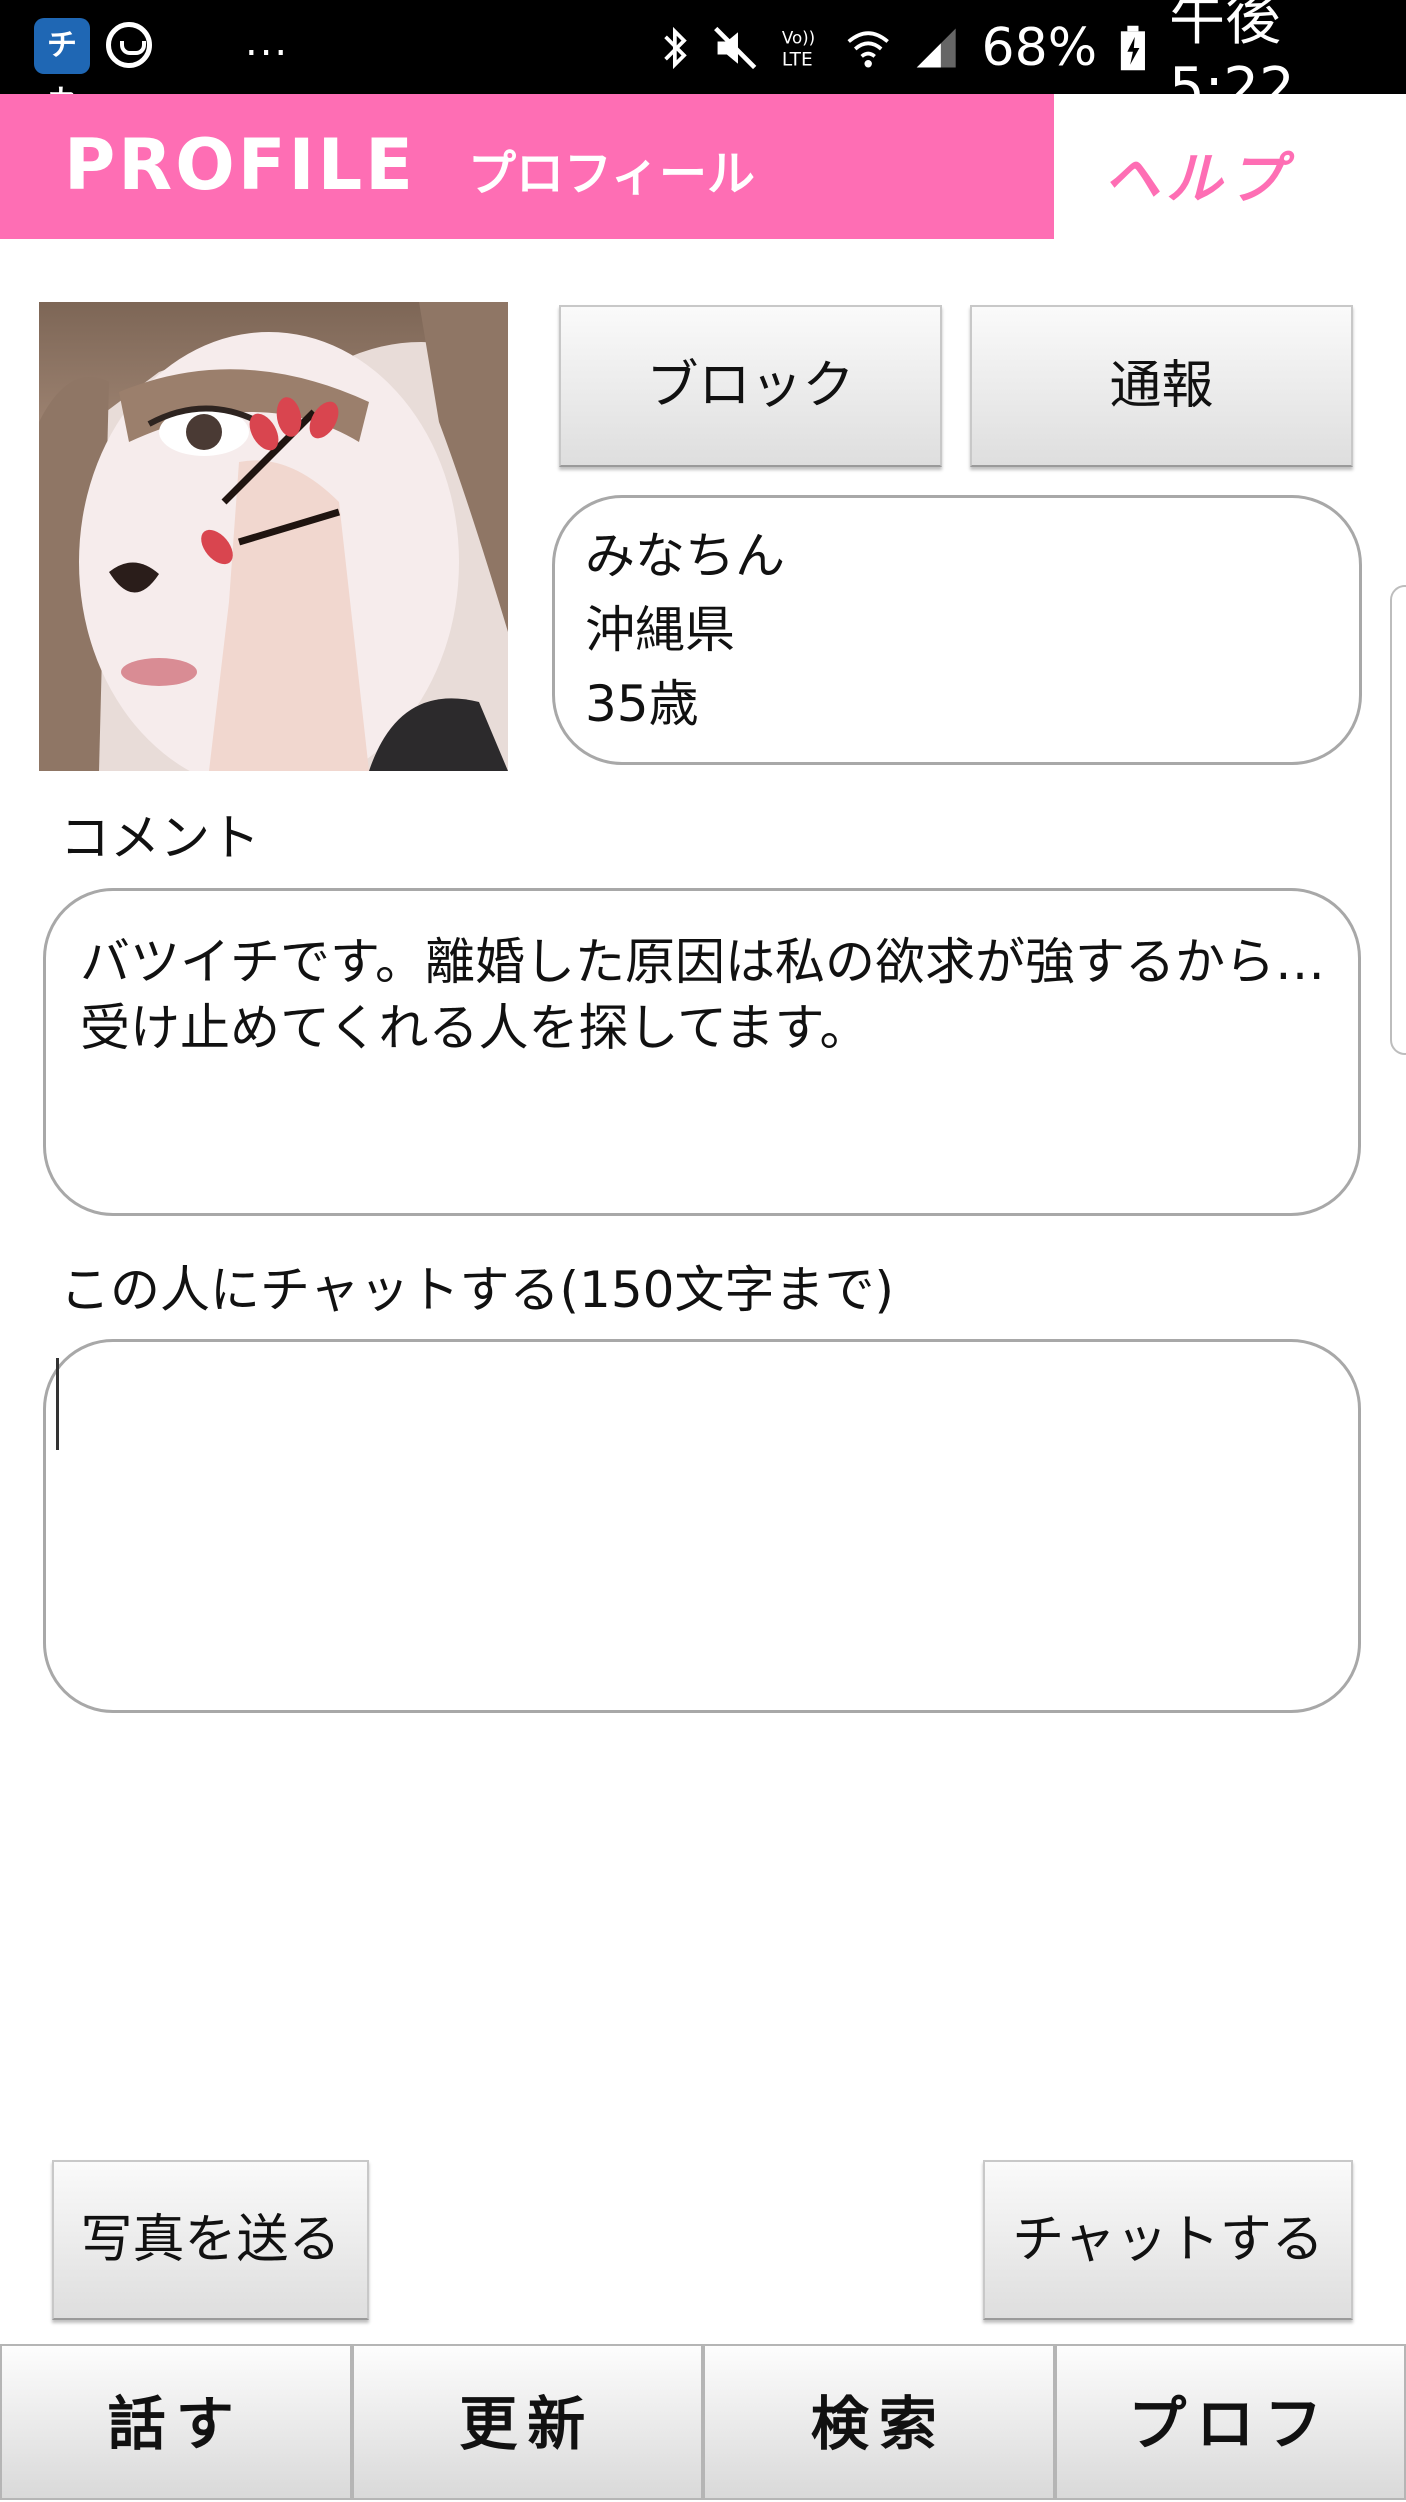 This screenshot has height=2502, width=1406. What do you see at coordinates (176, 2422) in the screenshot?
I see `nav-talk: 話す` at bounding box center [176, 2422].